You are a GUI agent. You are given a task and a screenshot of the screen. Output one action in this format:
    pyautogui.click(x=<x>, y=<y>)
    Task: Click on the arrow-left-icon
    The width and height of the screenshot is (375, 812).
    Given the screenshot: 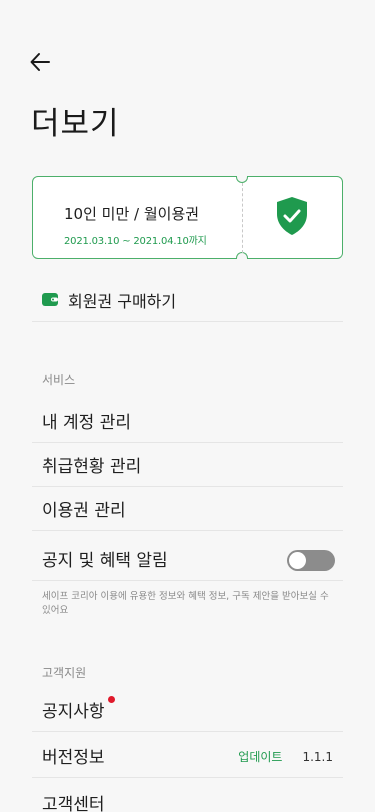 What is the action you would take?
    pyautogui.click(x=40, y=64)
    